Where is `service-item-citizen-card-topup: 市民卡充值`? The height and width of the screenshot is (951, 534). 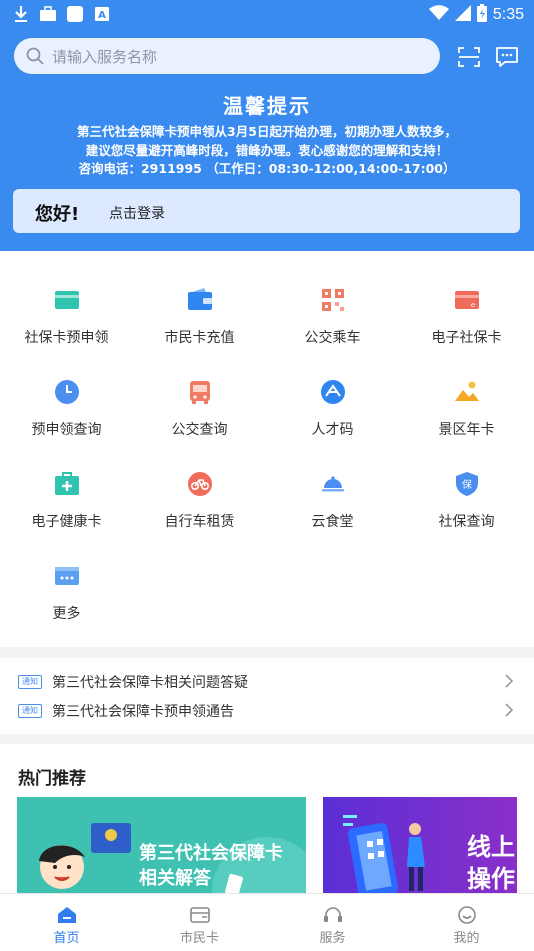 service-item-citizen-card-topup: 市民卡充值 is located at coordinates (199, 333).